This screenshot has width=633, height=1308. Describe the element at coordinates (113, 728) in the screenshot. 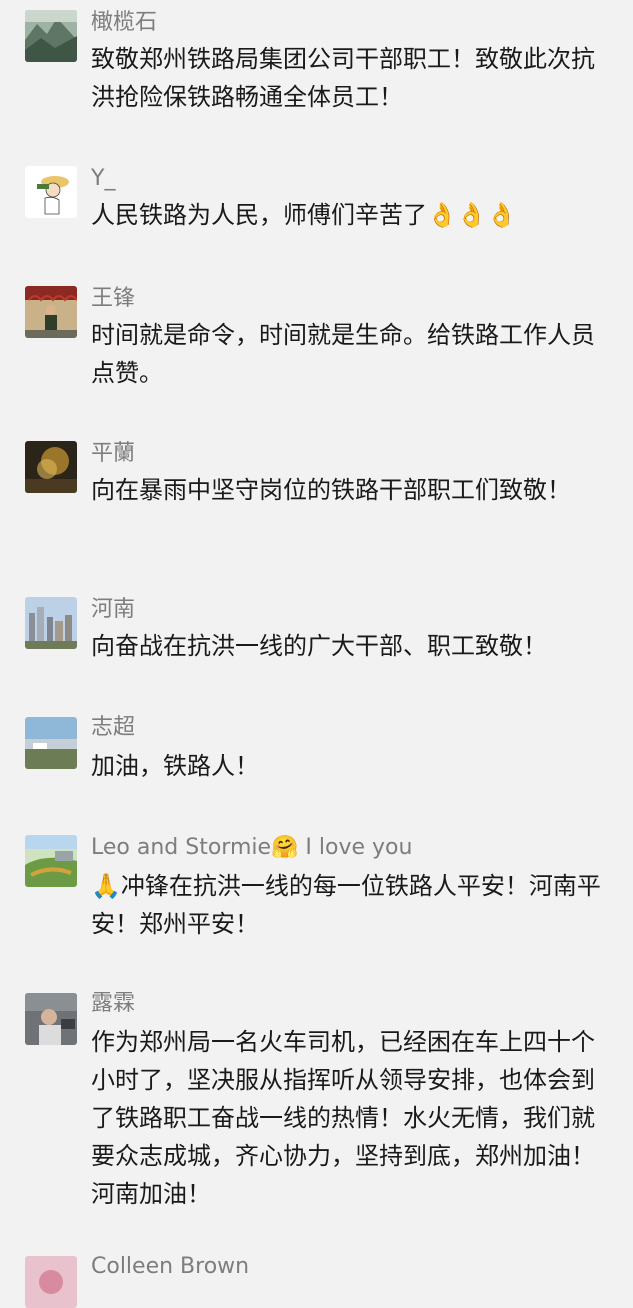

I see `commenter-name: 志超` at that location.